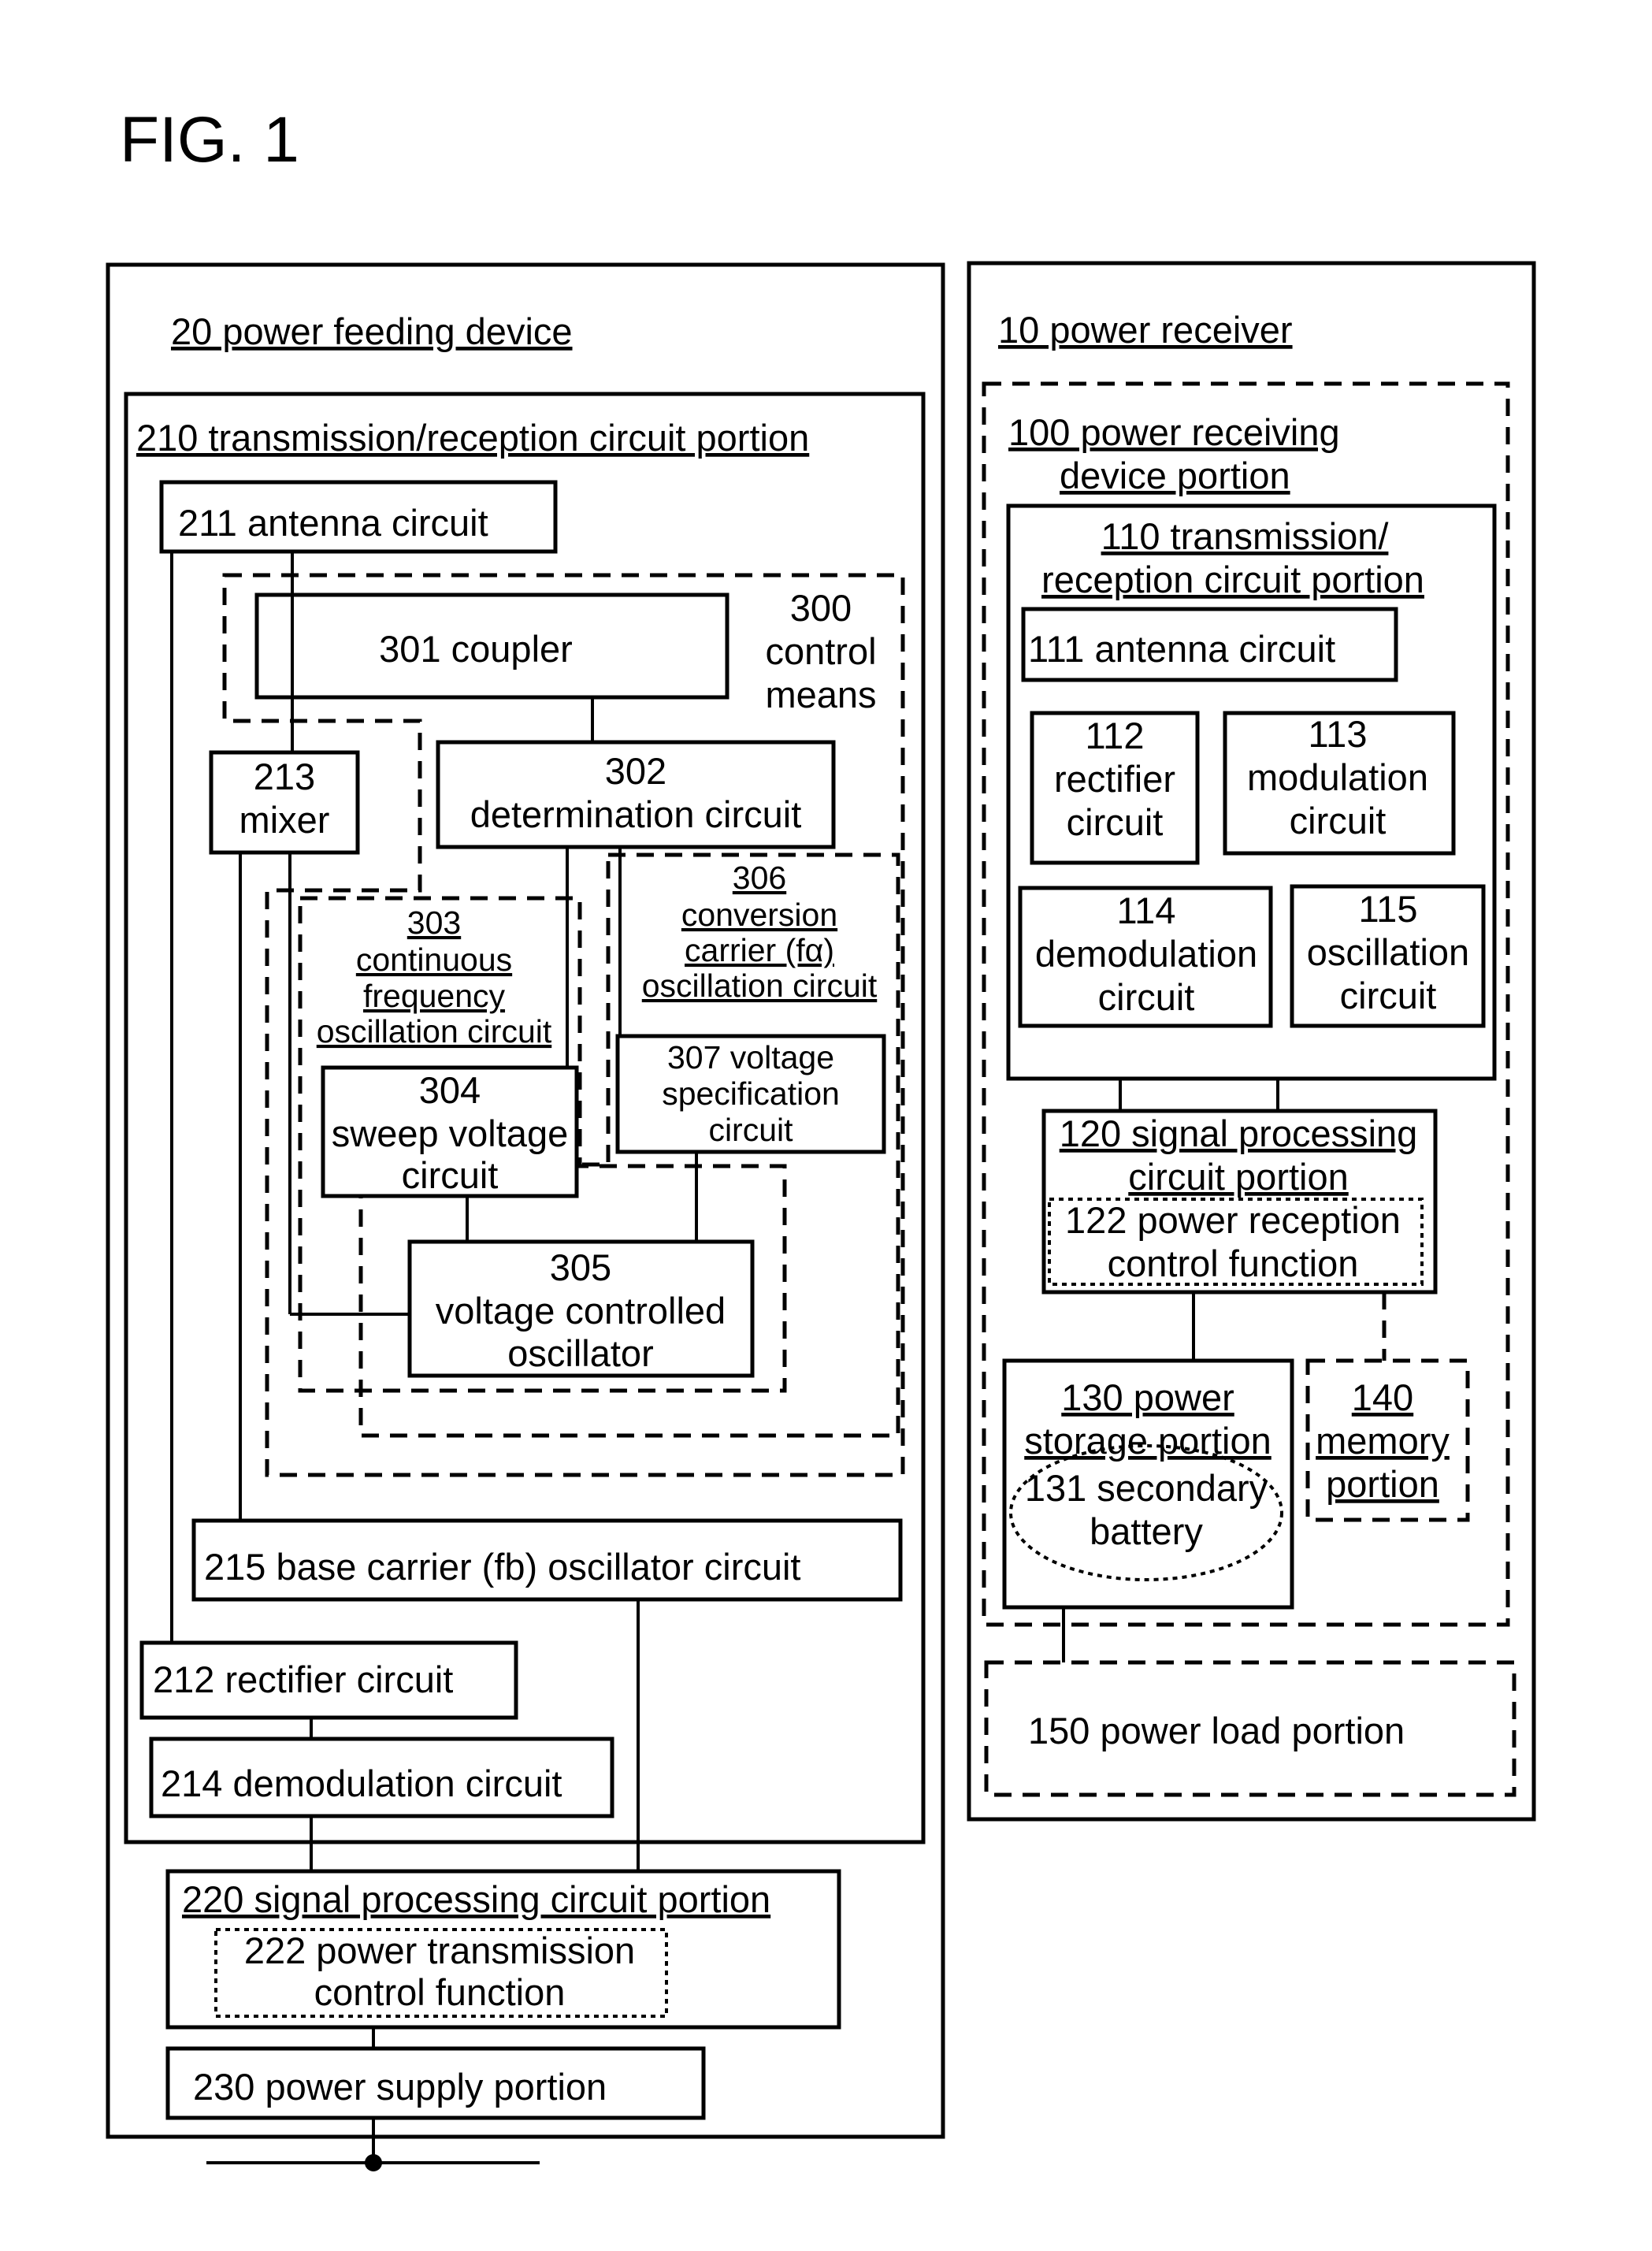 The image size is (1652, 2251). Describe the element at coordinates (450, 1133) in the screenshot. I see `sweep-label-2: sweep voltage` at that location.